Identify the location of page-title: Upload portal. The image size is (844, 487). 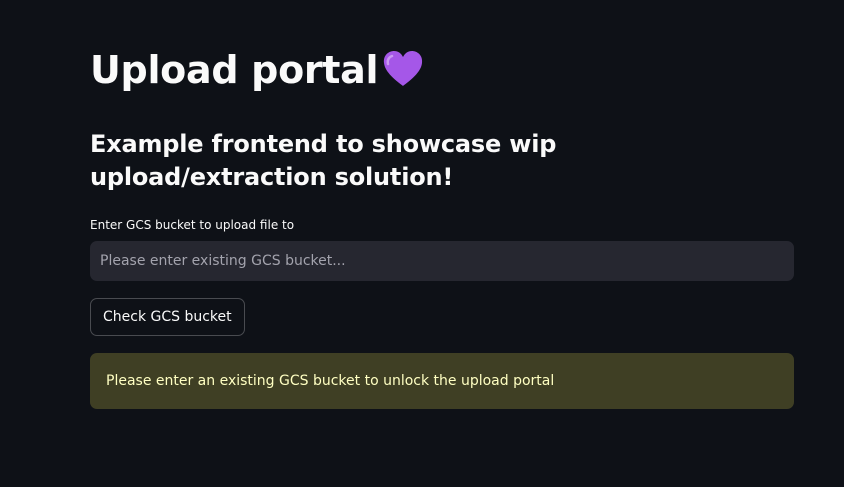
(442, 72).